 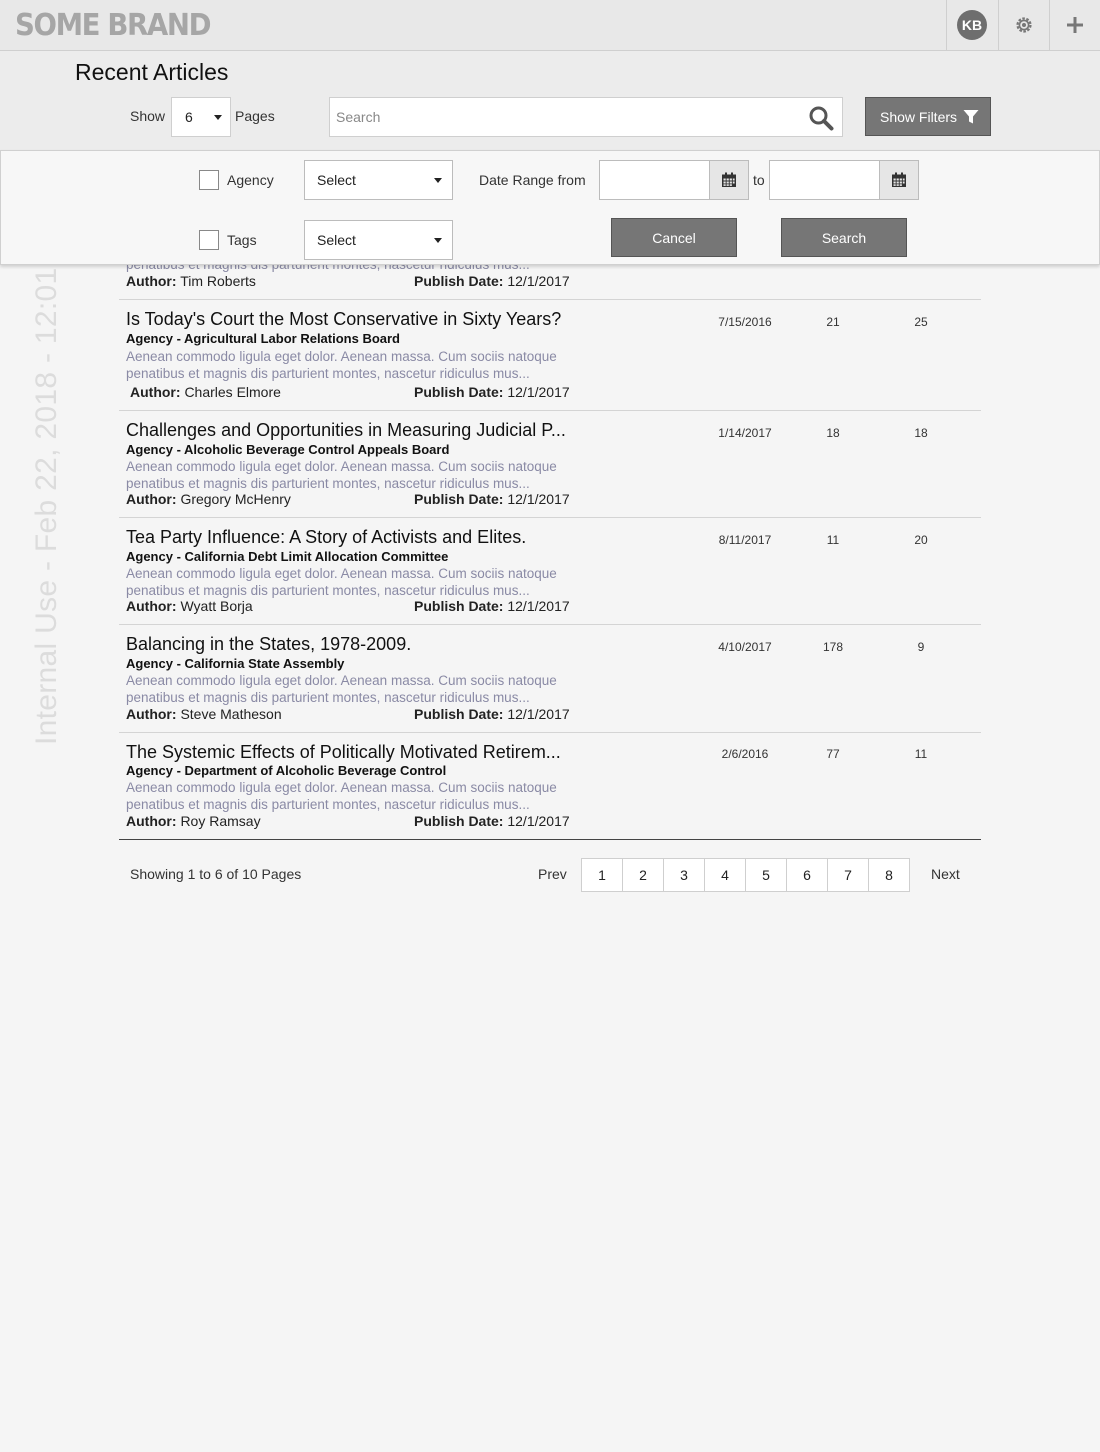 I want to click on date-to-input, so click(x=824, y=180).